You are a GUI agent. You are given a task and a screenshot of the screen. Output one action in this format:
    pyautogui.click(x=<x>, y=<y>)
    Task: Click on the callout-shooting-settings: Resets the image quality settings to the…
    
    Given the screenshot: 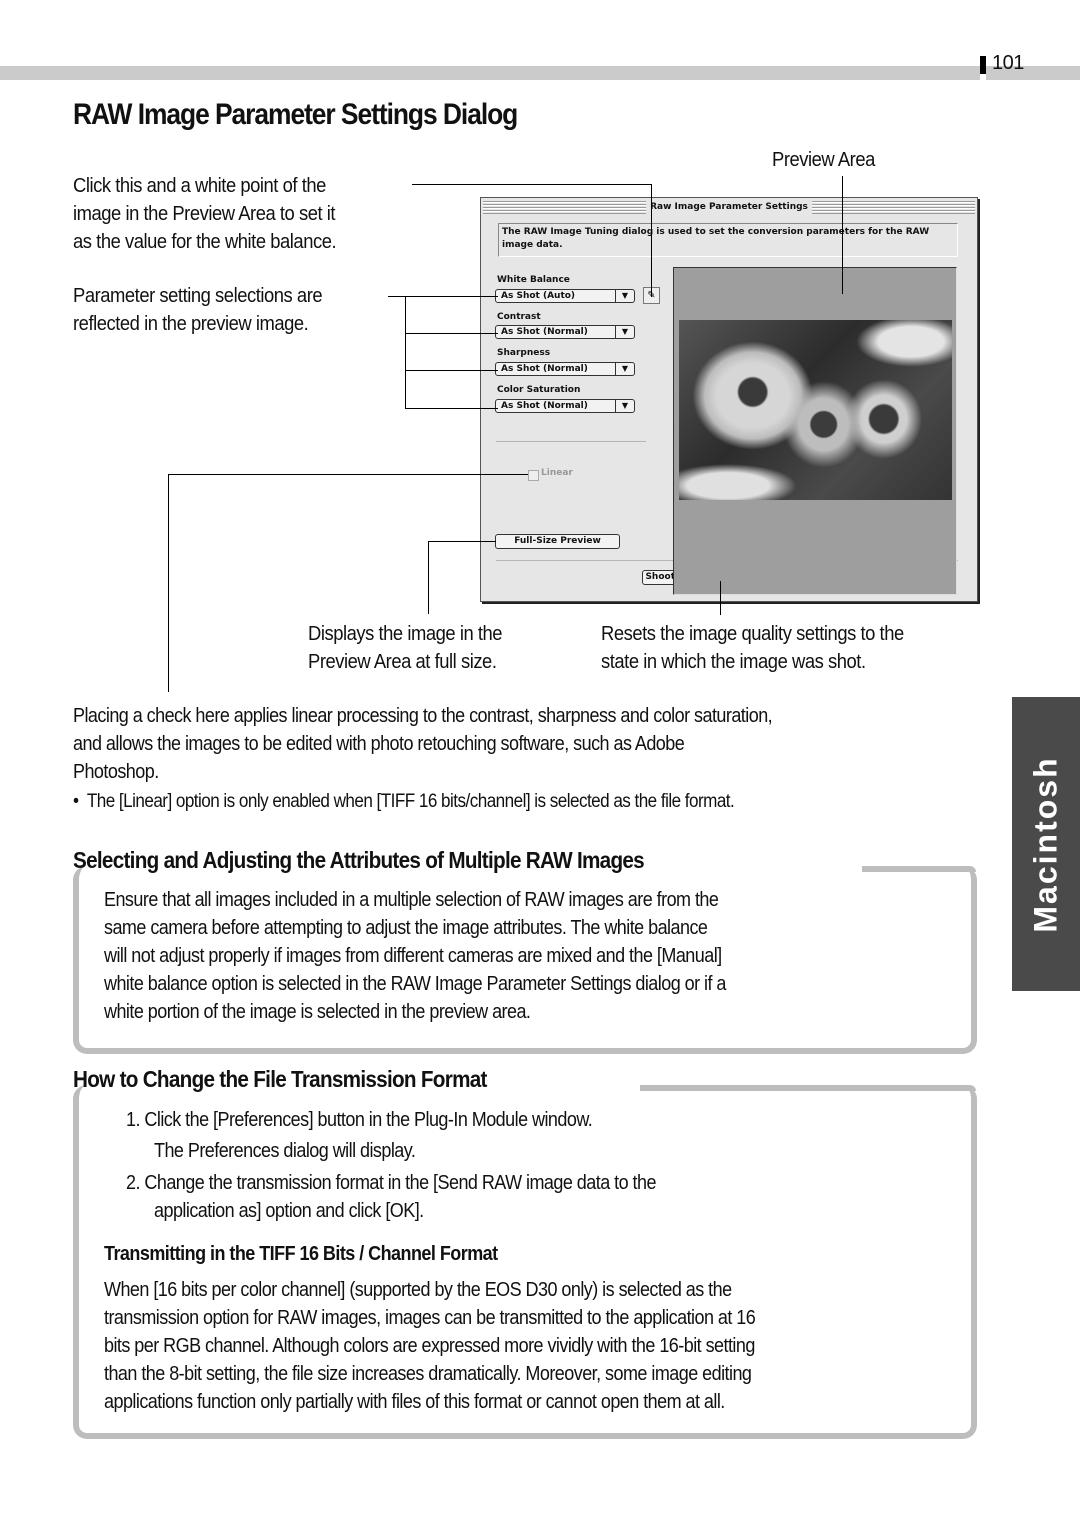 What is the action you would take?
    pyautogui.click(x=752, y=648)
    